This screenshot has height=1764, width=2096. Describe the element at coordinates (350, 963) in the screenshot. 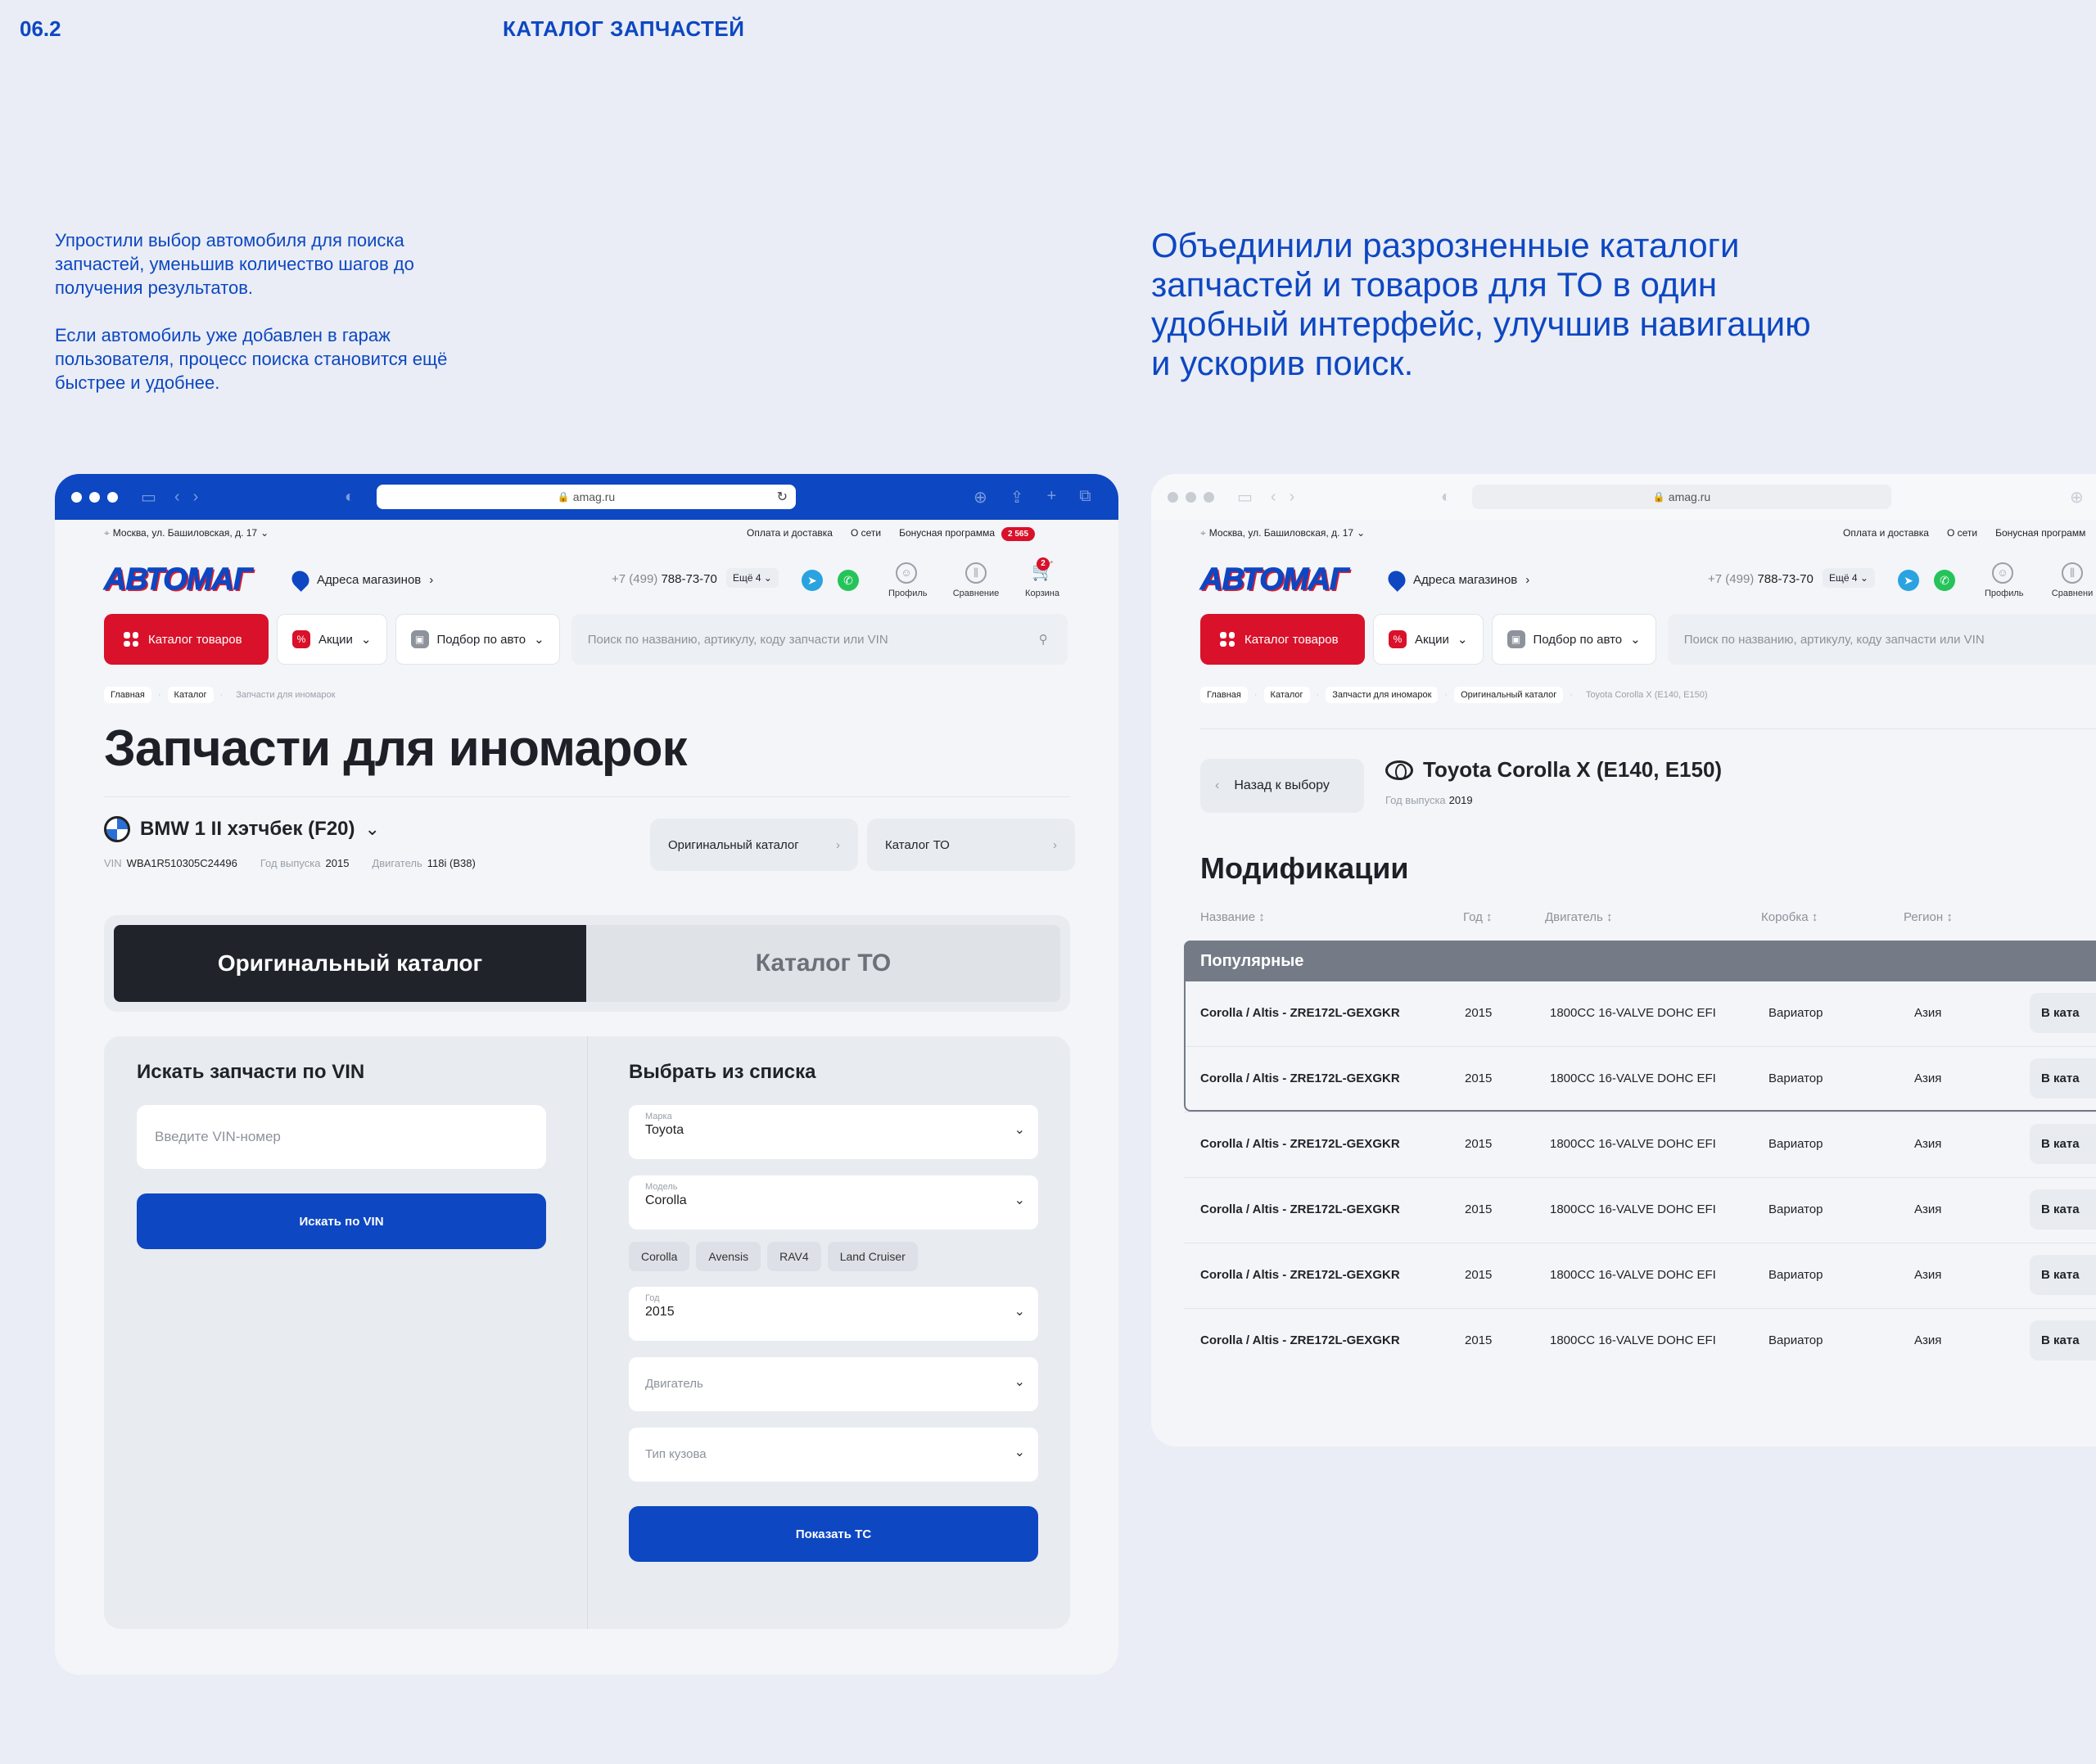

I see `tab-original-catalog: Оригинальный каталог` at that location.